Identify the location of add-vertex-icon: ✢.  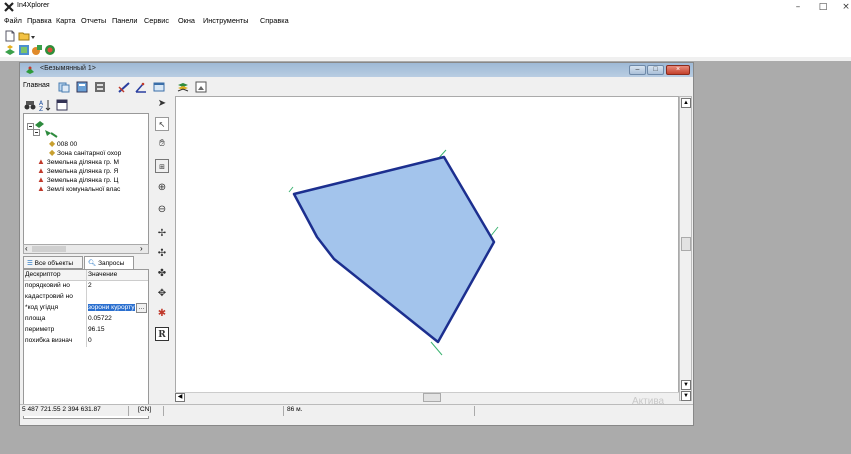
(162, 234).